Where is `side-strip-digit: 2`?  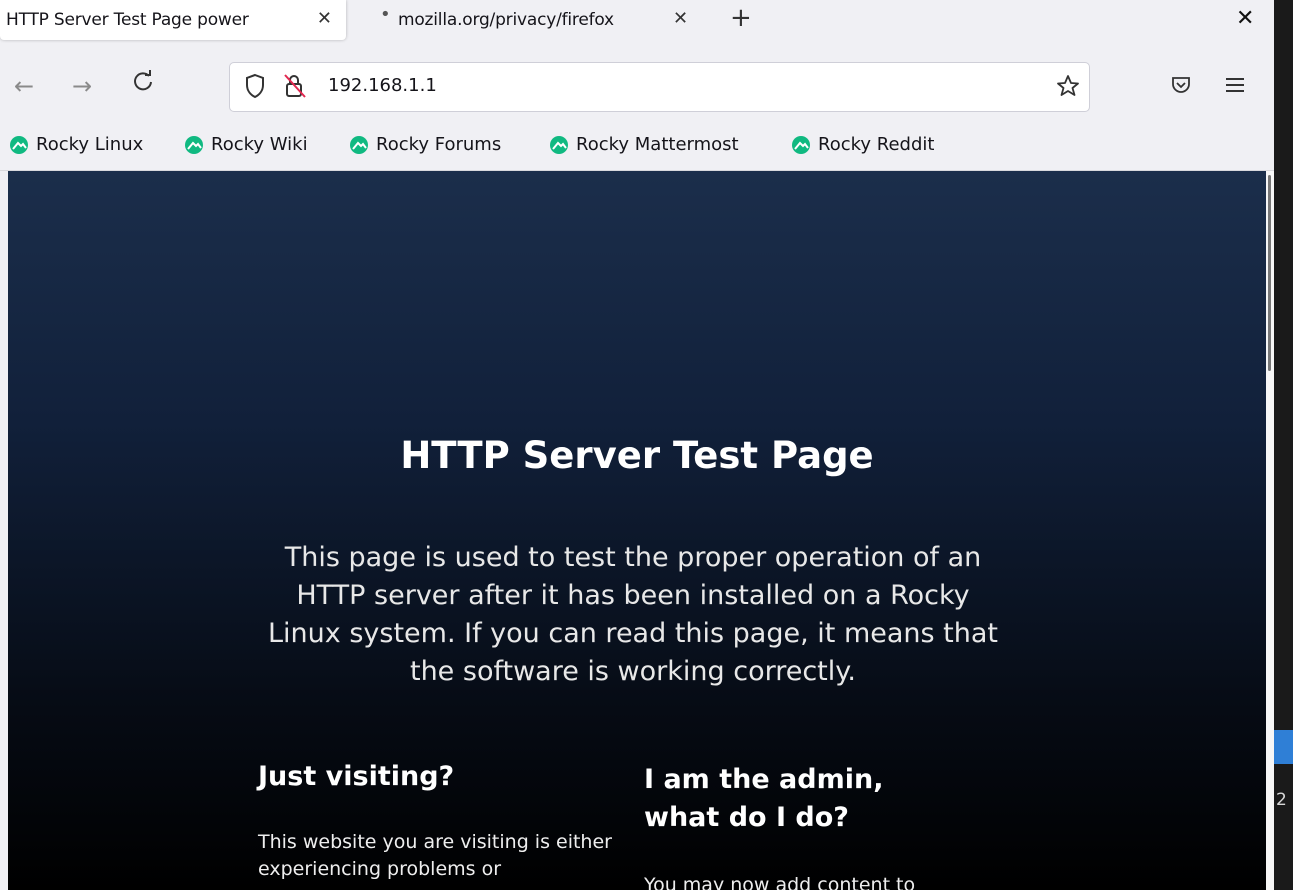
side-strip-digit: 2 is located at coordinates (1281, 800).